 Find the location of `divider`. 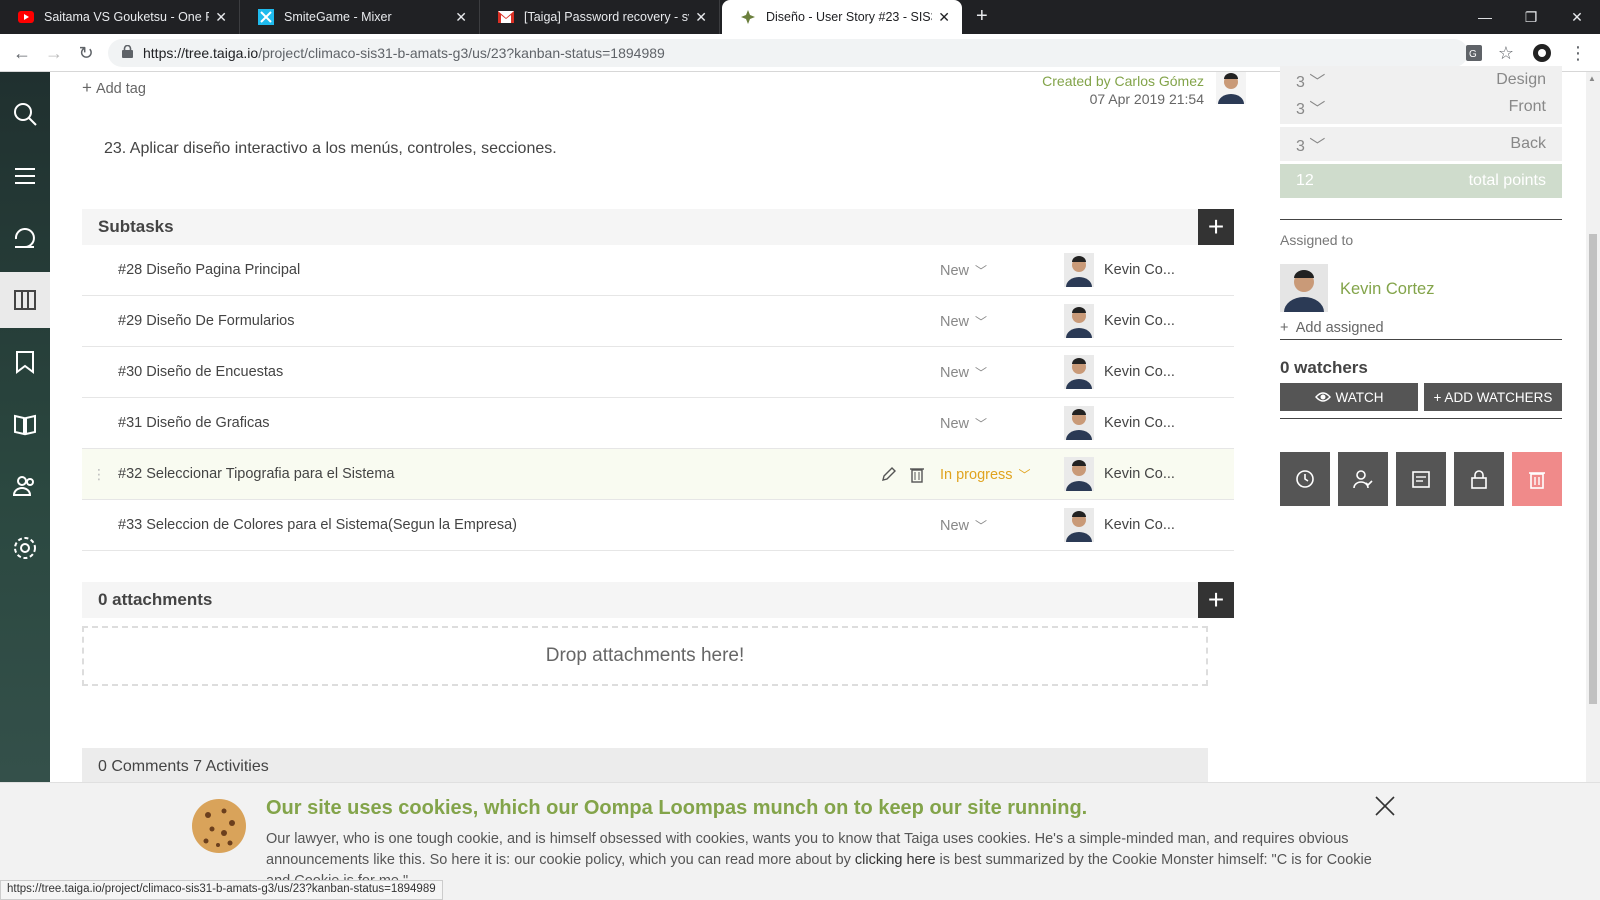

divider is located at coordinates (1421, 339).